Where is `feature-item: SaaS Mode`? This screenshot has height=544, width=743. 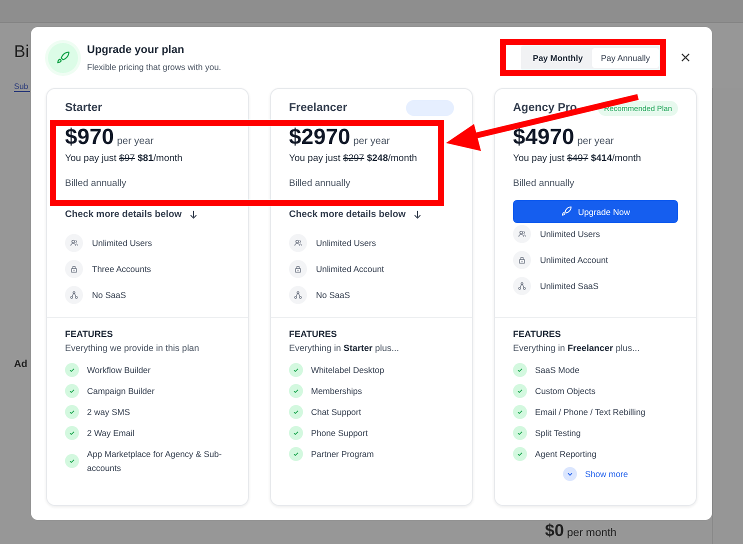 feature-item: SaaS Mode is located at coordinates (557, 370).